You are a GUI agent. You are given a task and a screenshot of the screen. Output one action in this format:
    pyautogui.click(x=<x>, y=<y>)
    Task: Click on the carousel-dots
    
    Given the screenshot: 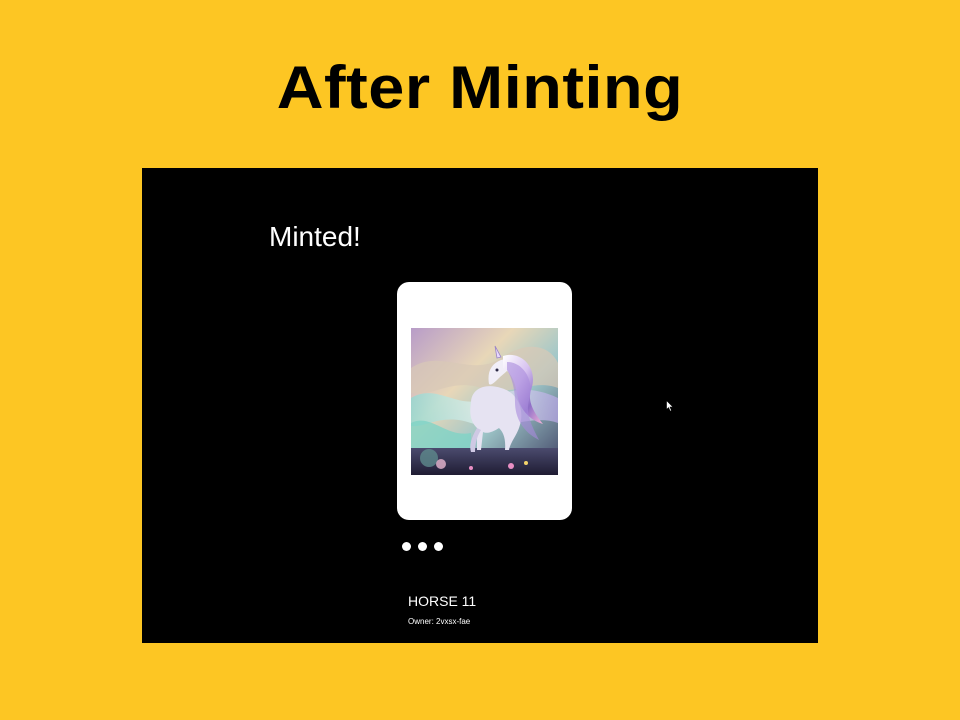 What is the action you would take?
    pyautogui.click(x=422, y=546)
    